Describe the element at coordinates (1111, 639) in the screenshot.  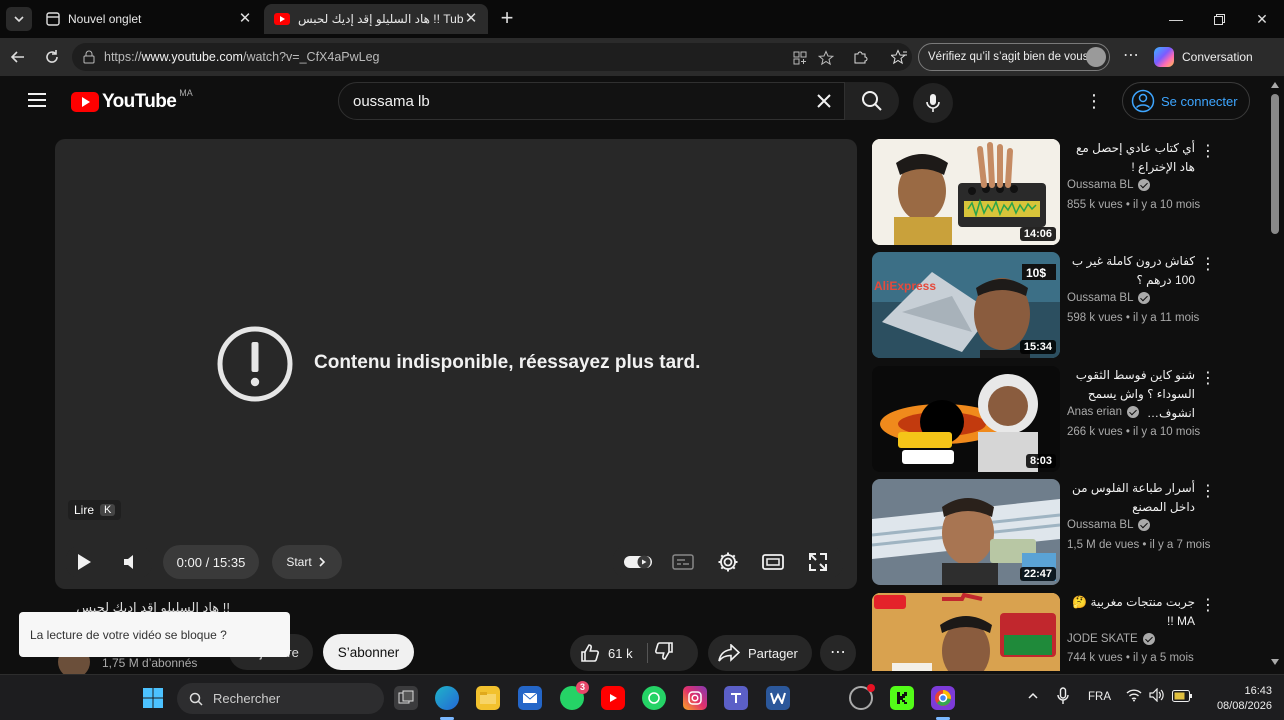
I see `channel-name: JODE SKATE` at that location.